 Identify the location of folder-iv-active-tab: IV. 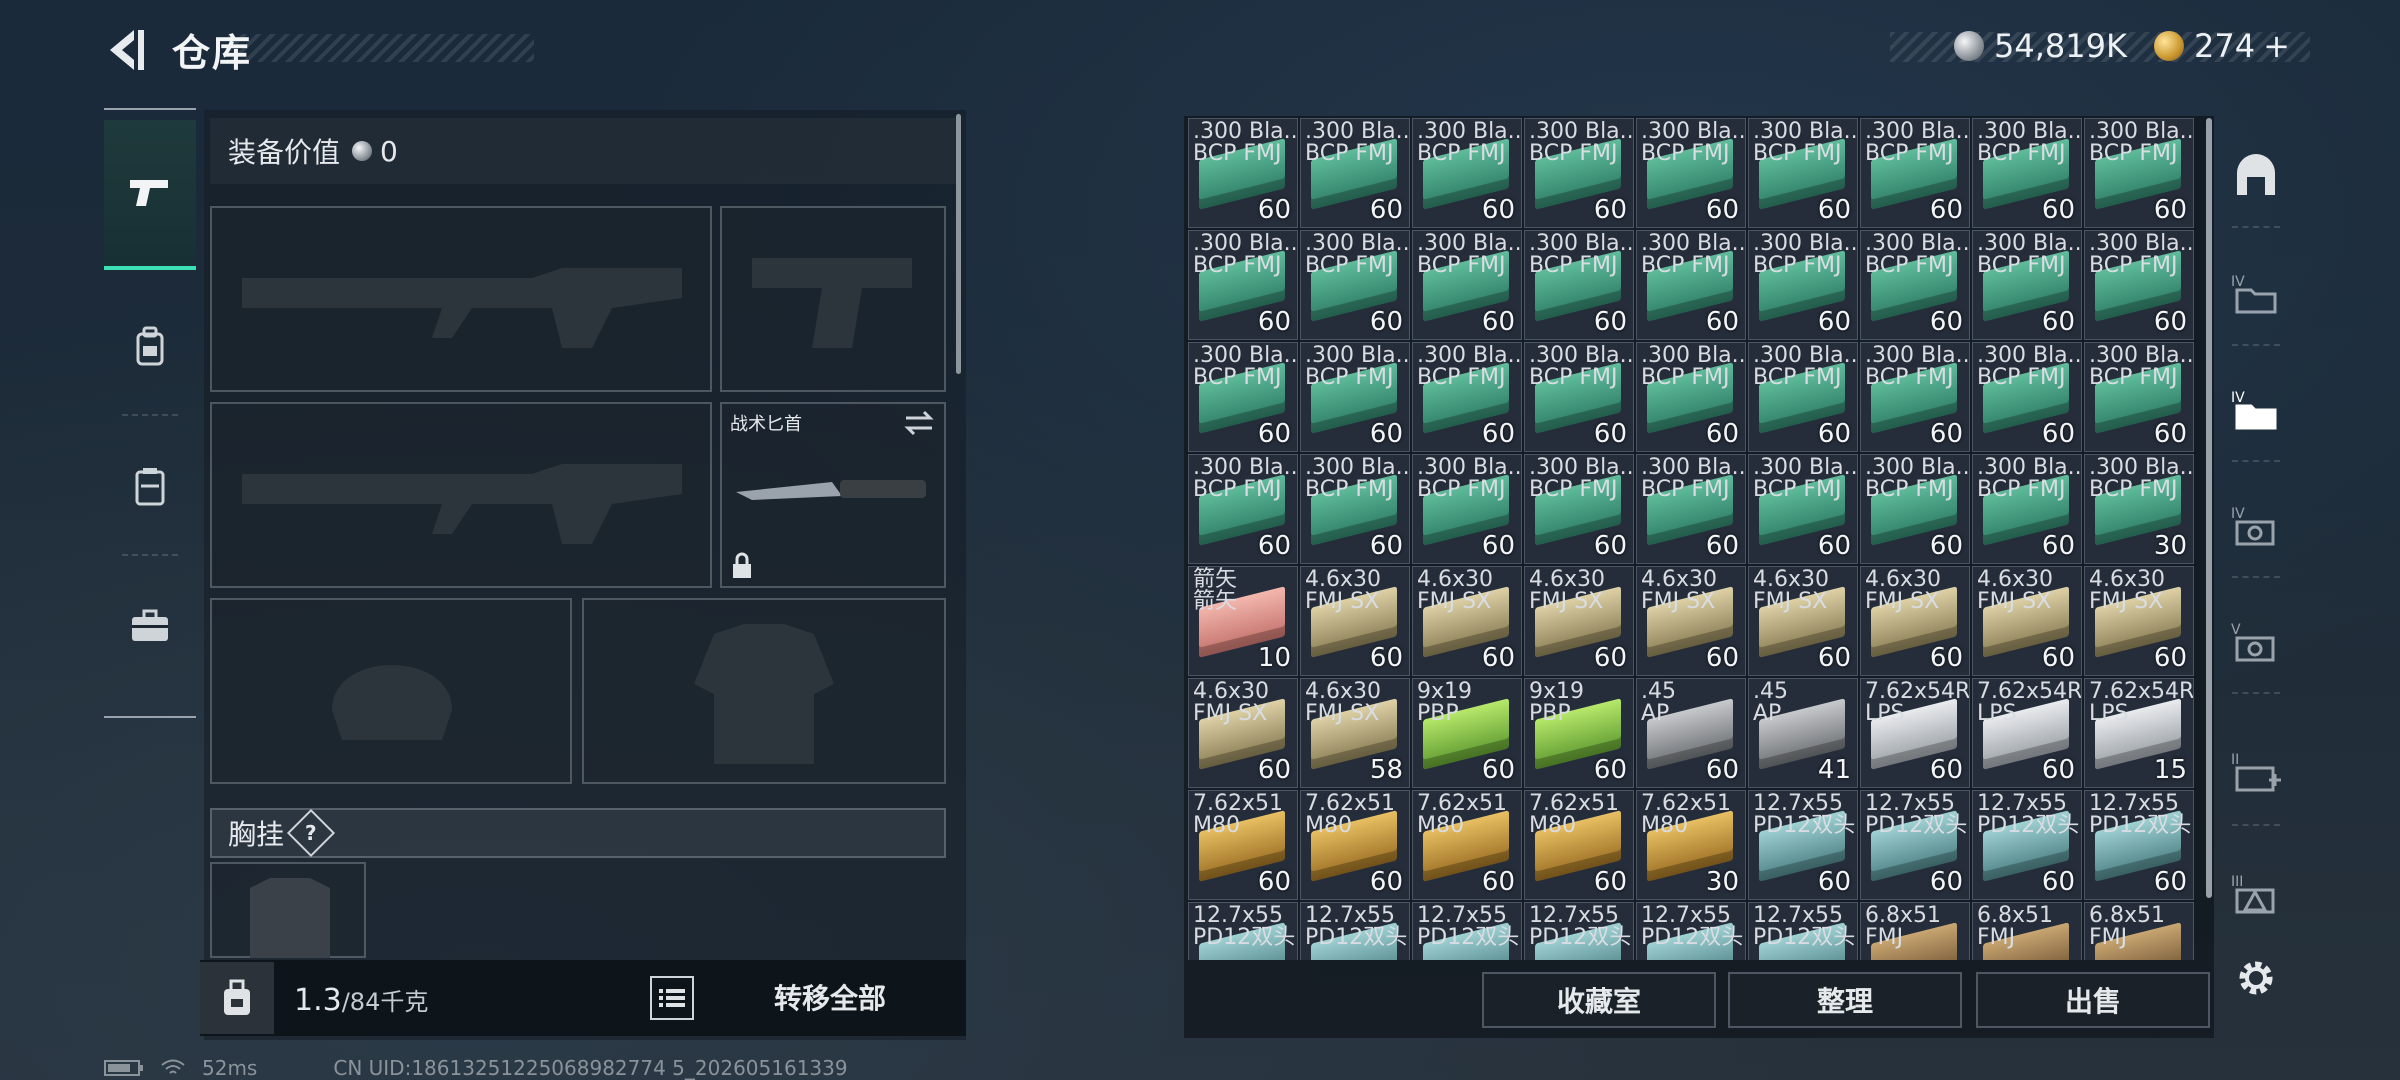
(2256, 410).